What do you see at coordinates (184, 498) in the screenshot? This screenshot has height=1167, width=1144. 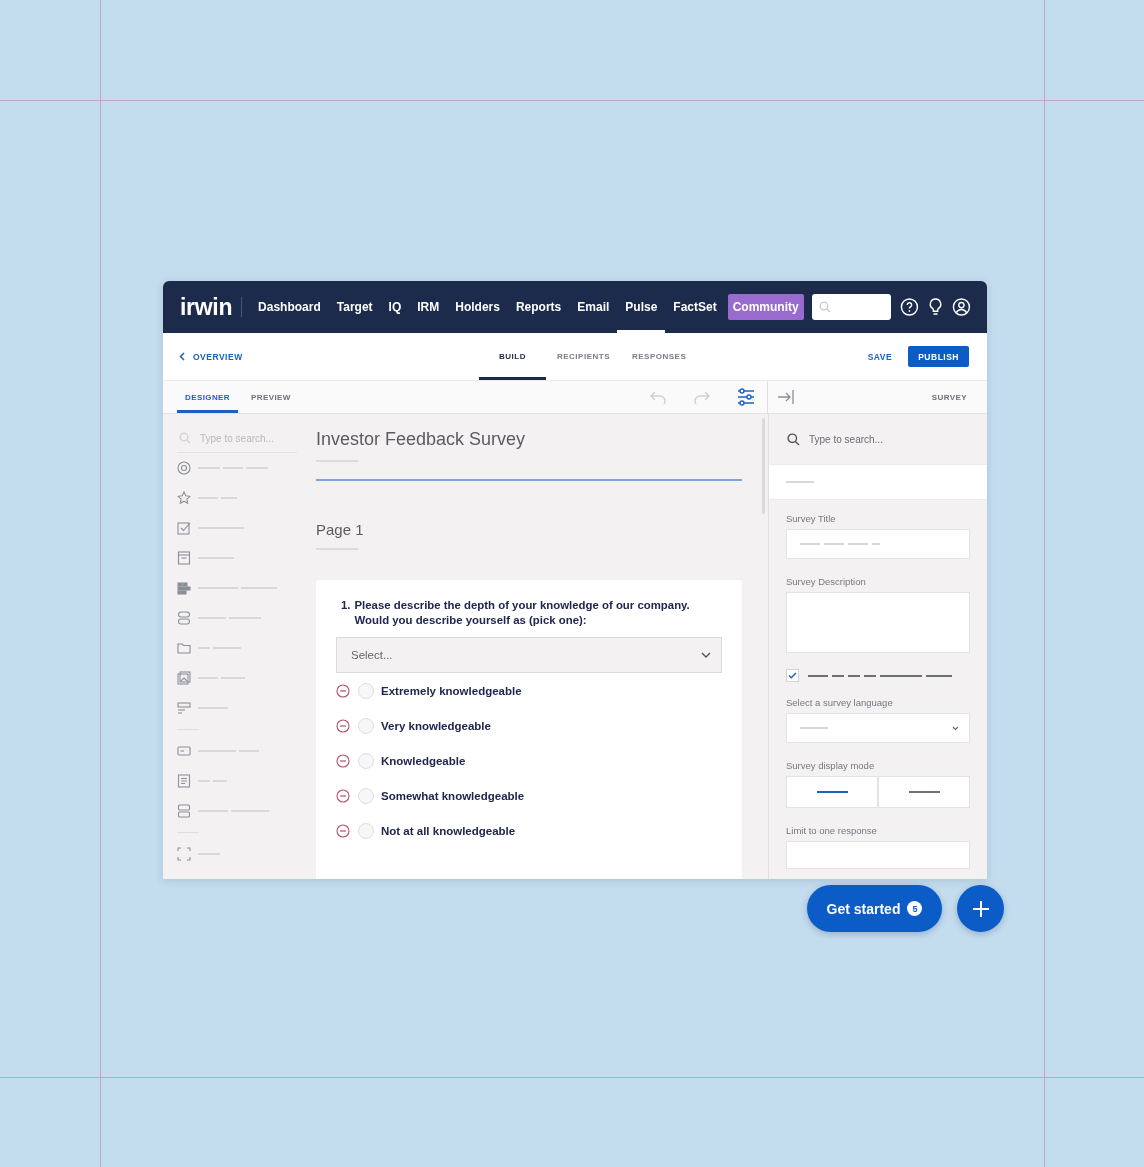 I see `star-icon` at bounding box center [184, 498].